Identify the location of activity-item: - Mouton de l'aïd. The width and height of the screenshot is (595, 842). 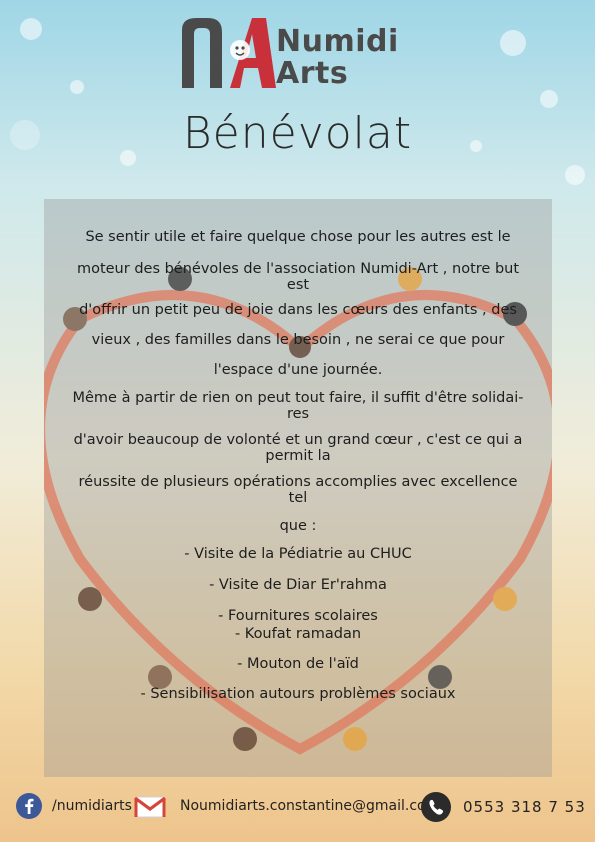
(298, 664).